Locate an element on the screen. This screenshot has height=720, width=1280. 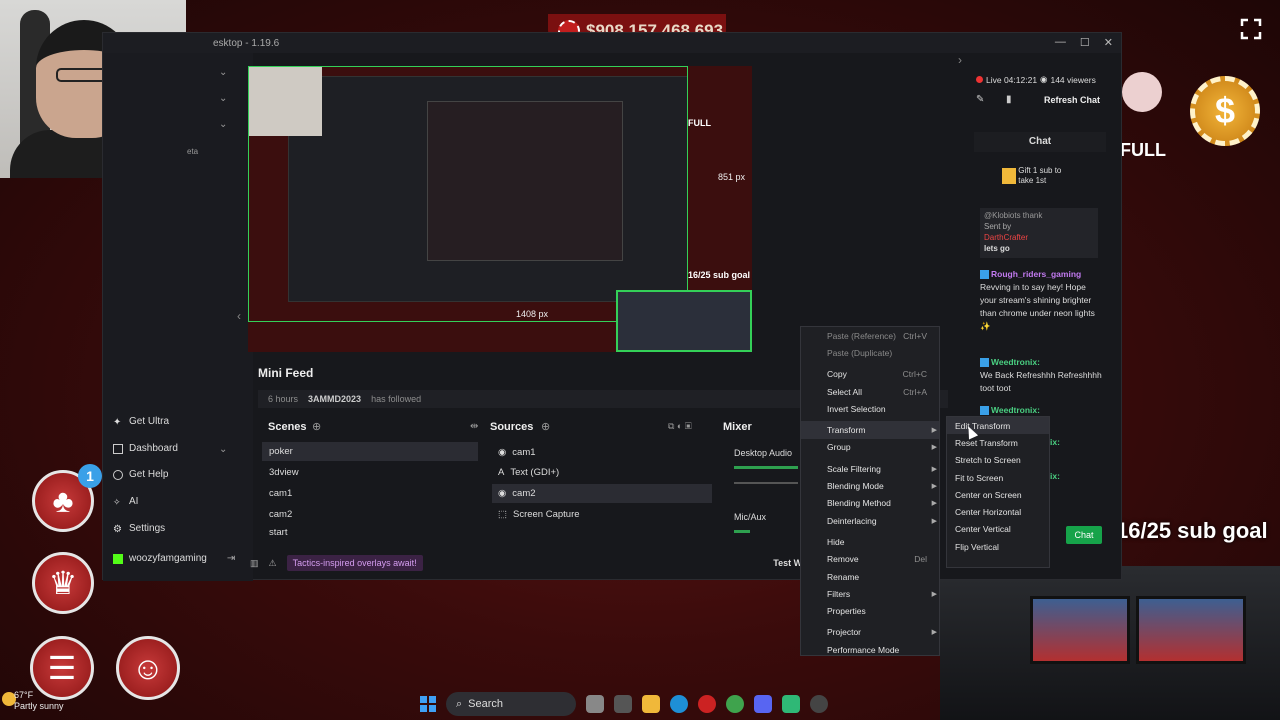
edit-icon: ✎ is located at coordinates (980, 99).